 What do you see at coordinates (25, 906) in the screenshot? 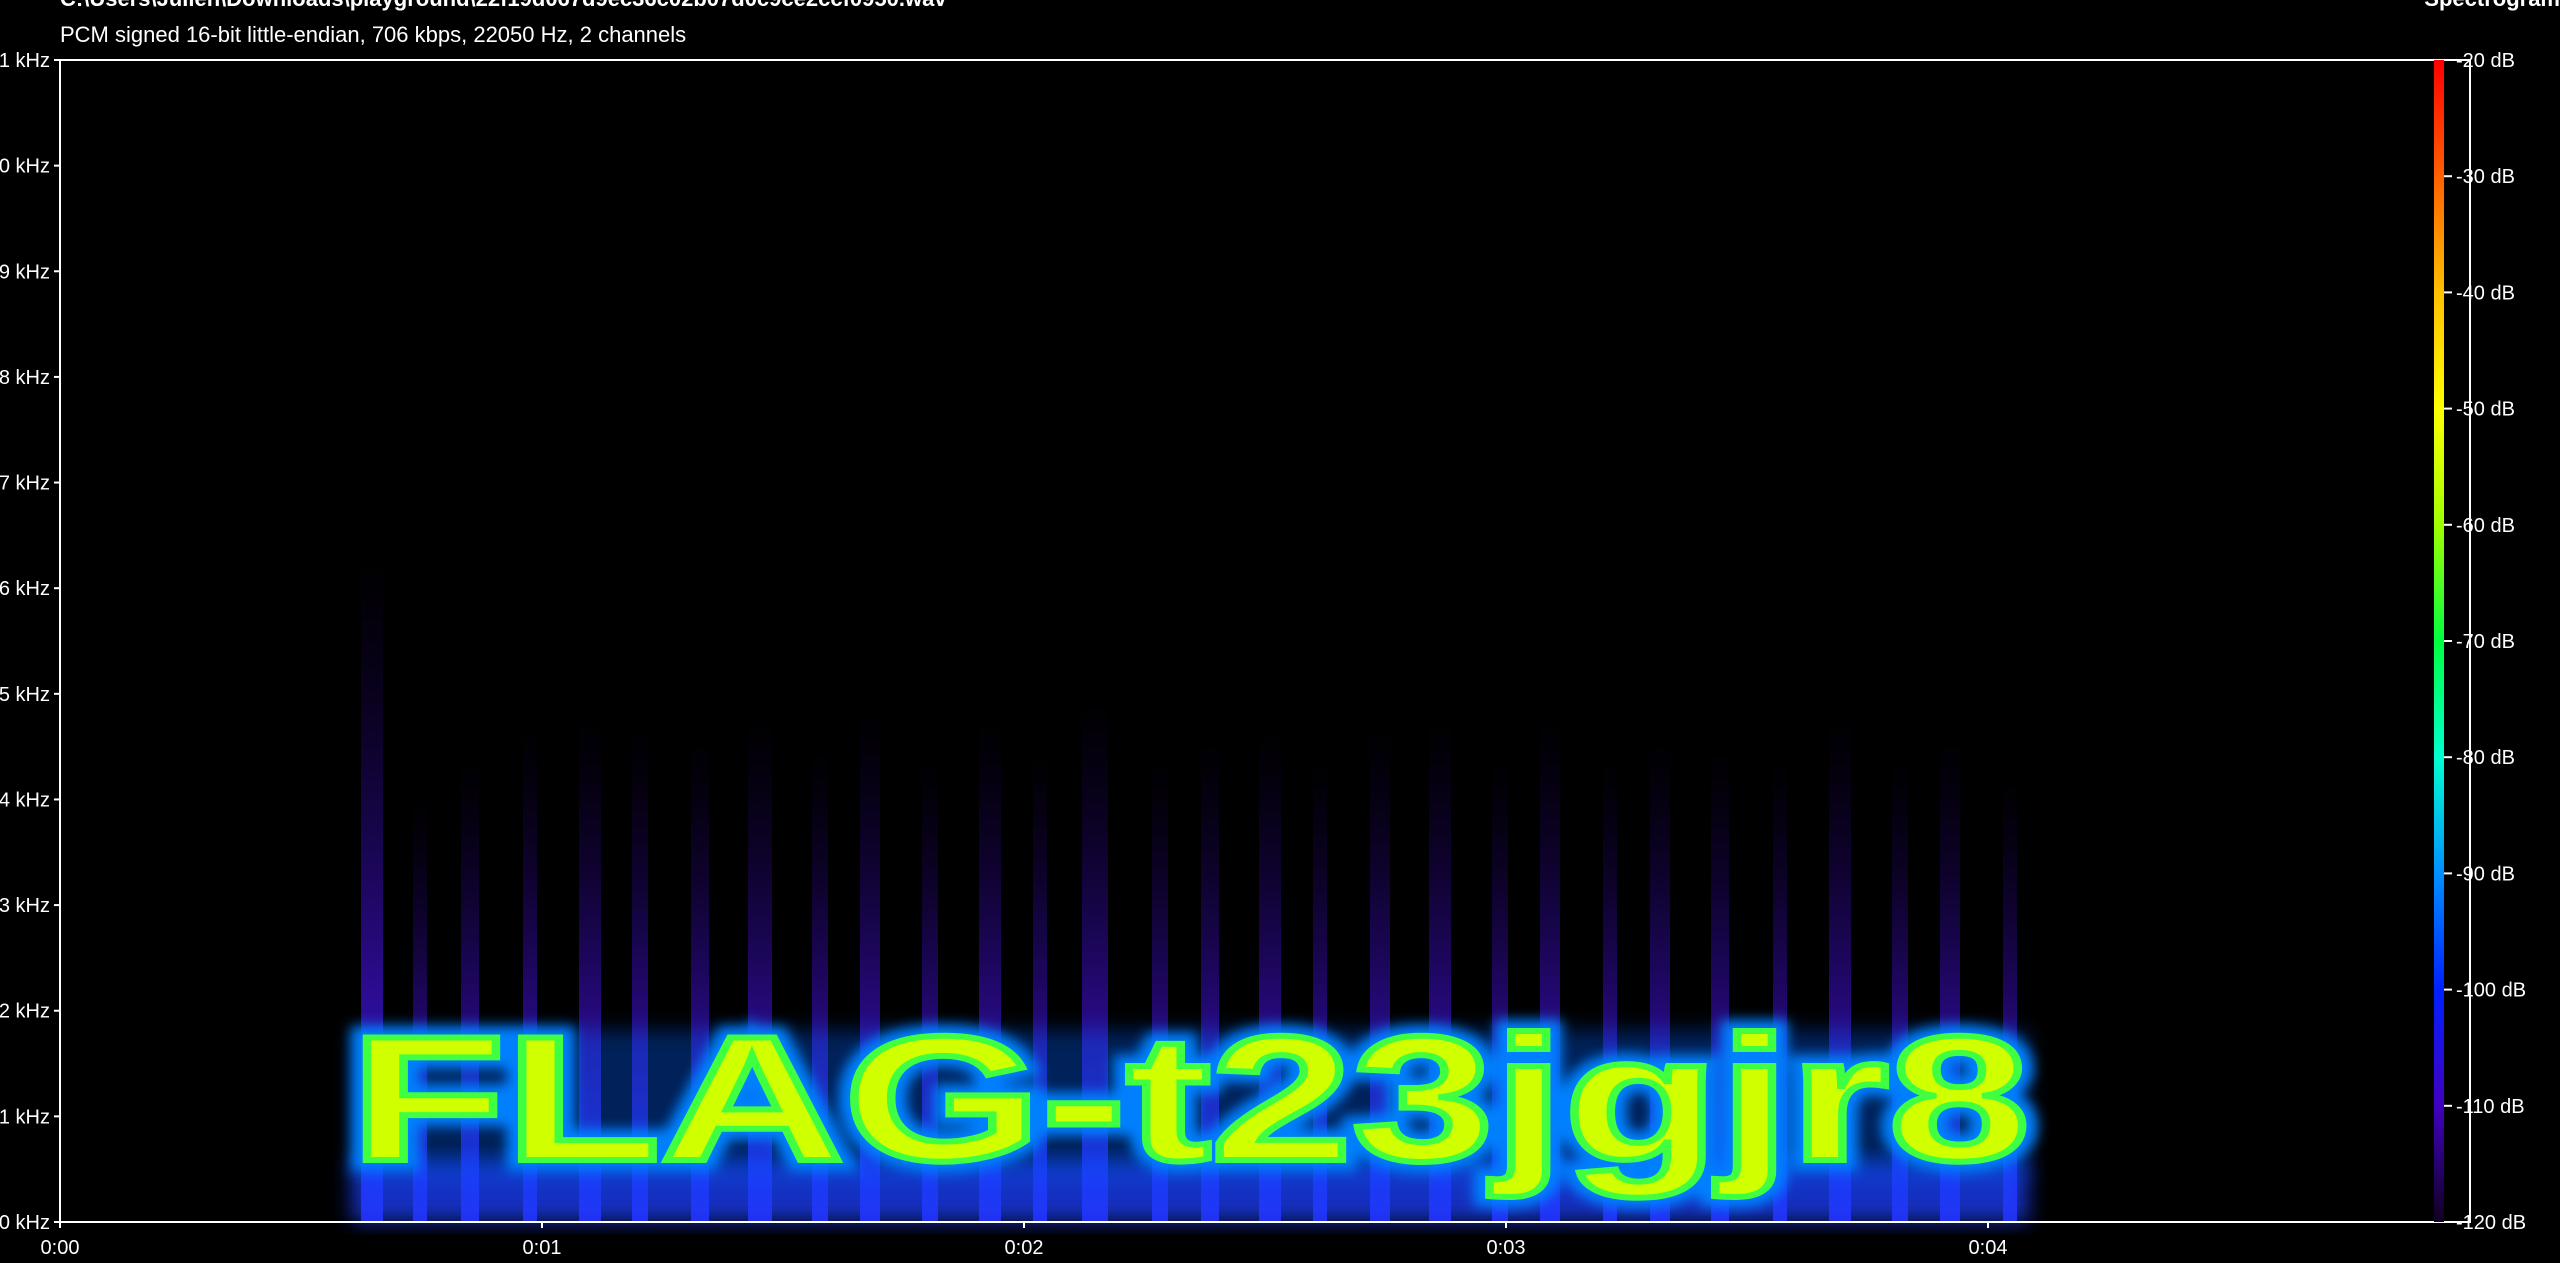
I see `freq-tick-label: 3 kHz` at bounding box center [25, 906].